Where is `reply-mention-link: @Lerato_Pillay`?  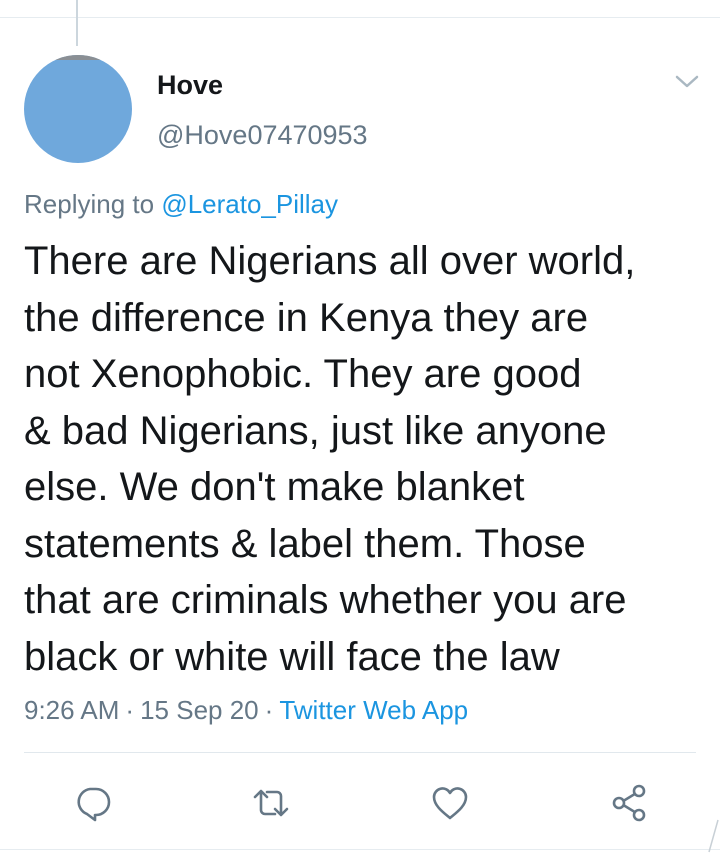 reply-mention-link: @Lerato_Pillay is located at coordinates (249, 204).